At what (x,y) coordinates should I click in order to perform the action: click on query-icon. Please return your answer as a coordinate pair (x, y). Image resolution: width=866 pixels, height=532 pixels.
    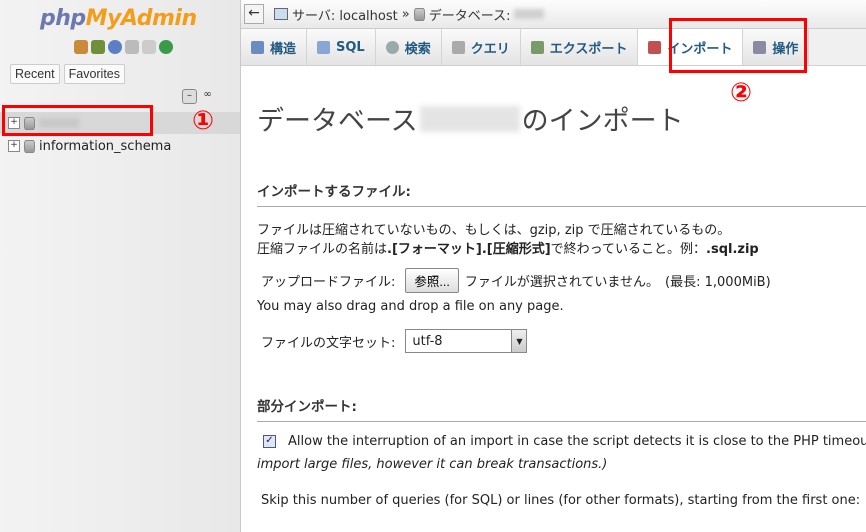
    Looking at the image, I should click on (458, 47).